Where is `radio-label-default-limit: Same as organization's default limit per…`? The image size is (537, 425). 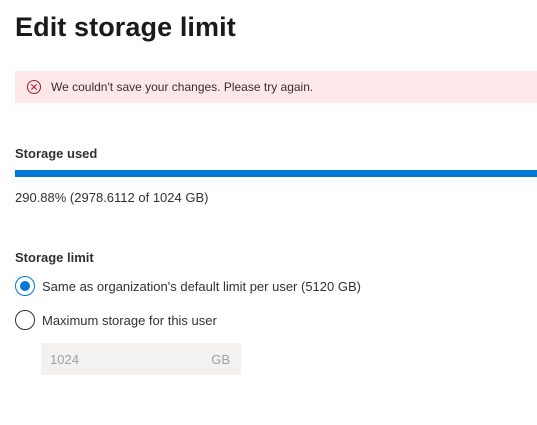
radio-label-default-limit: Same as organization's default limit per… is located at coordinates (201, 286).